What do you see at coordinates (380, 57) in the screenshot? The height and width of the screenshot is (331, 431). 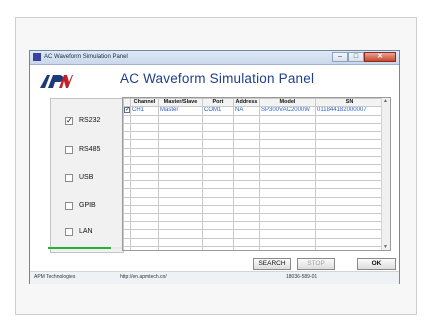 I see `close-button: ✕` at bounding box center [380, 57].